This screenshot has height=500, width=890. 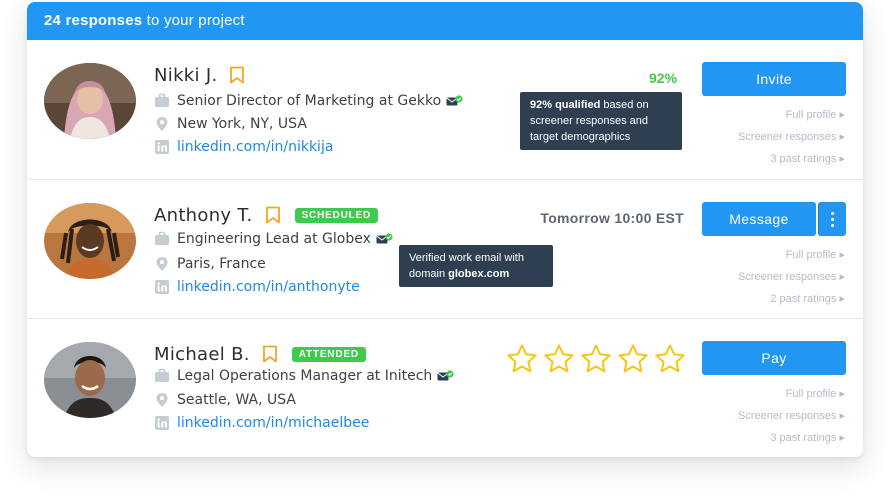 I want to click on respondent-name: Michael B., so click(x=202, y=354).